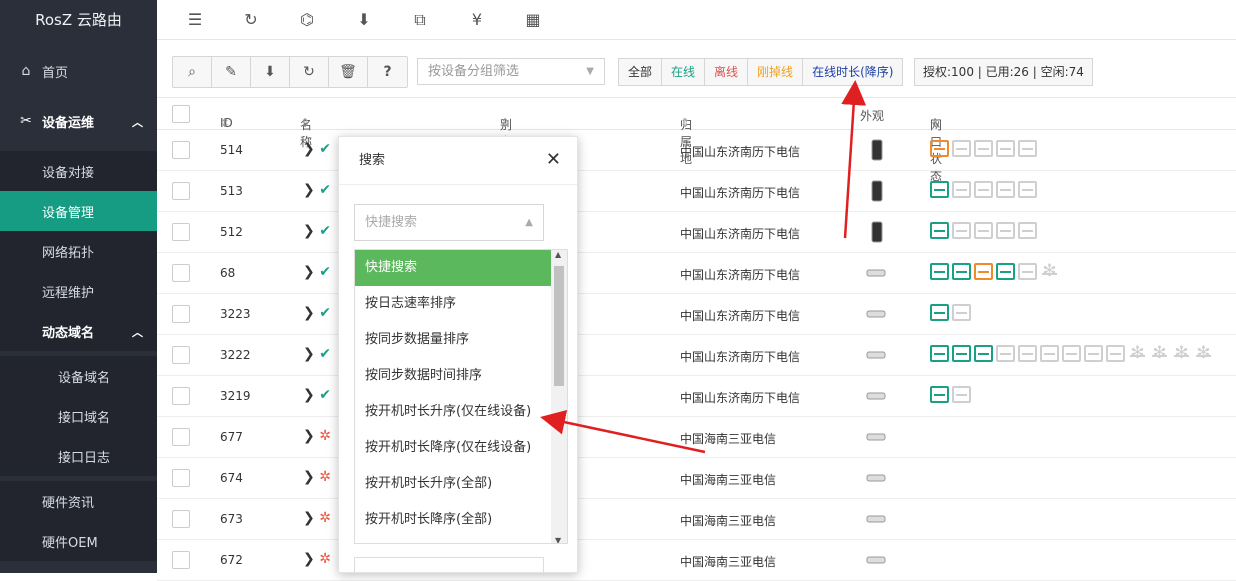  I want to click on table-row: 68 ❯ ✔ 中国山东济南历下电信 ✻, so click(696, 273).